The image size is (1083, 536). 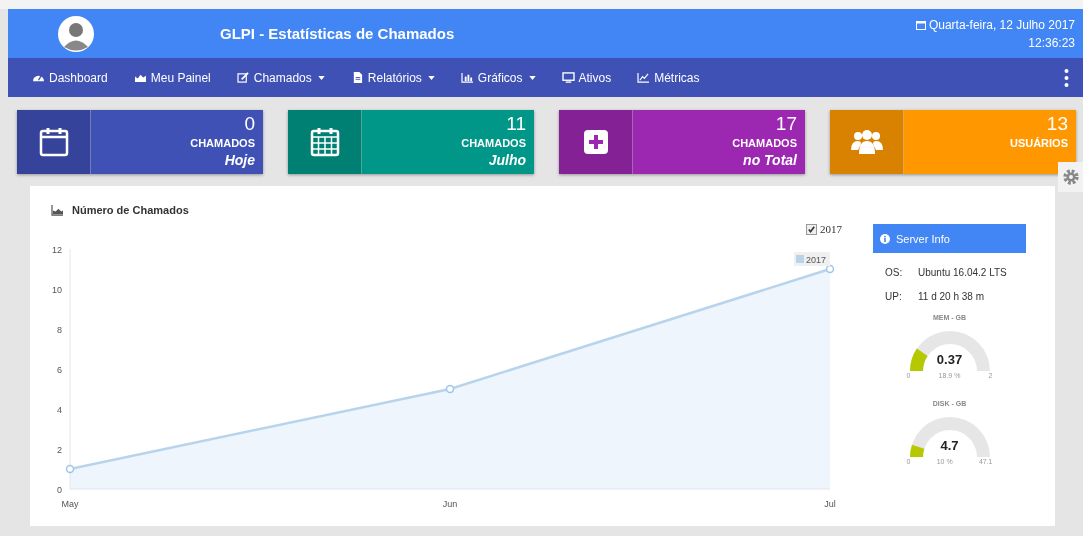 I want to click on info-icon, so click(x=885, y=238).